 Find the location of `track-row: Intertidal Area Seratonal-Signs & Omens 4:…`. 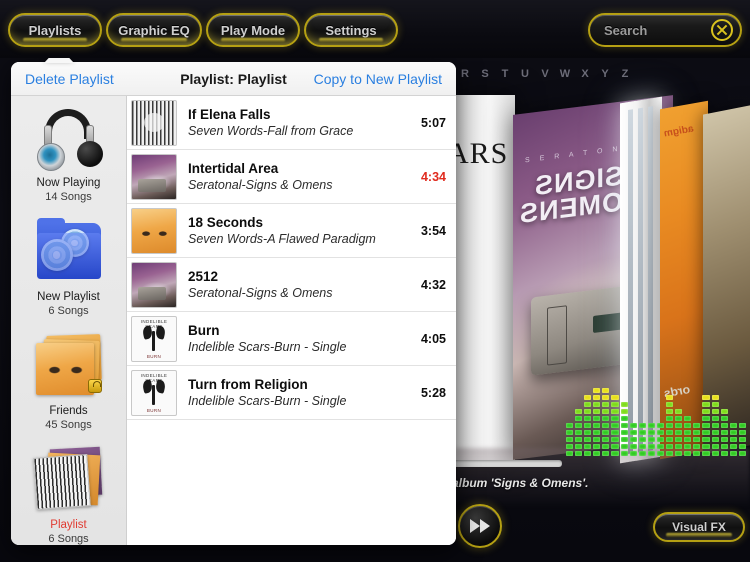

track-row: Intertidal Area Seratonal-Signs & Omens 4:… is located at coordinates (291, 177).